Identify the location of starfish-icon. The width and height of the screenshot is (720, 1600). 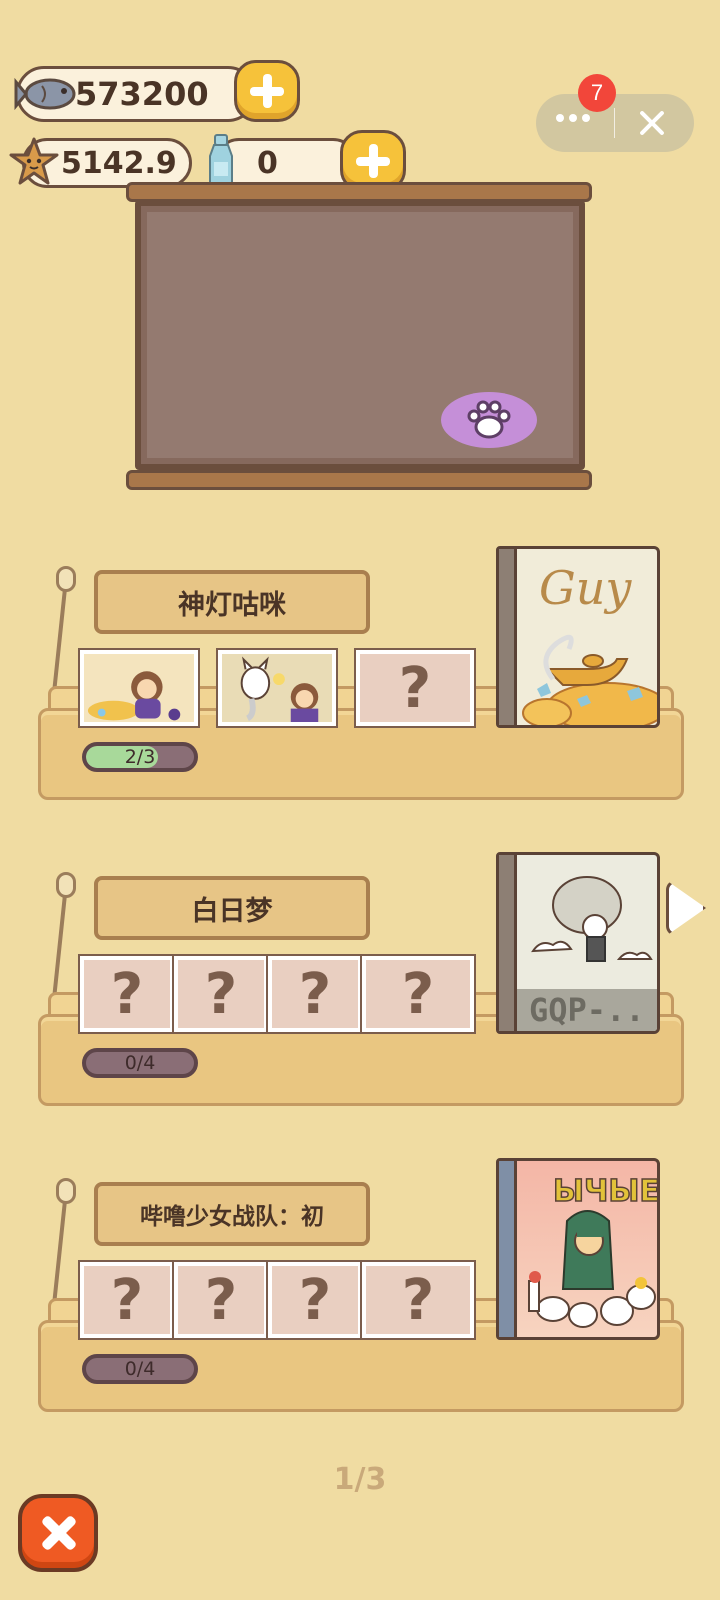
(34, 161).